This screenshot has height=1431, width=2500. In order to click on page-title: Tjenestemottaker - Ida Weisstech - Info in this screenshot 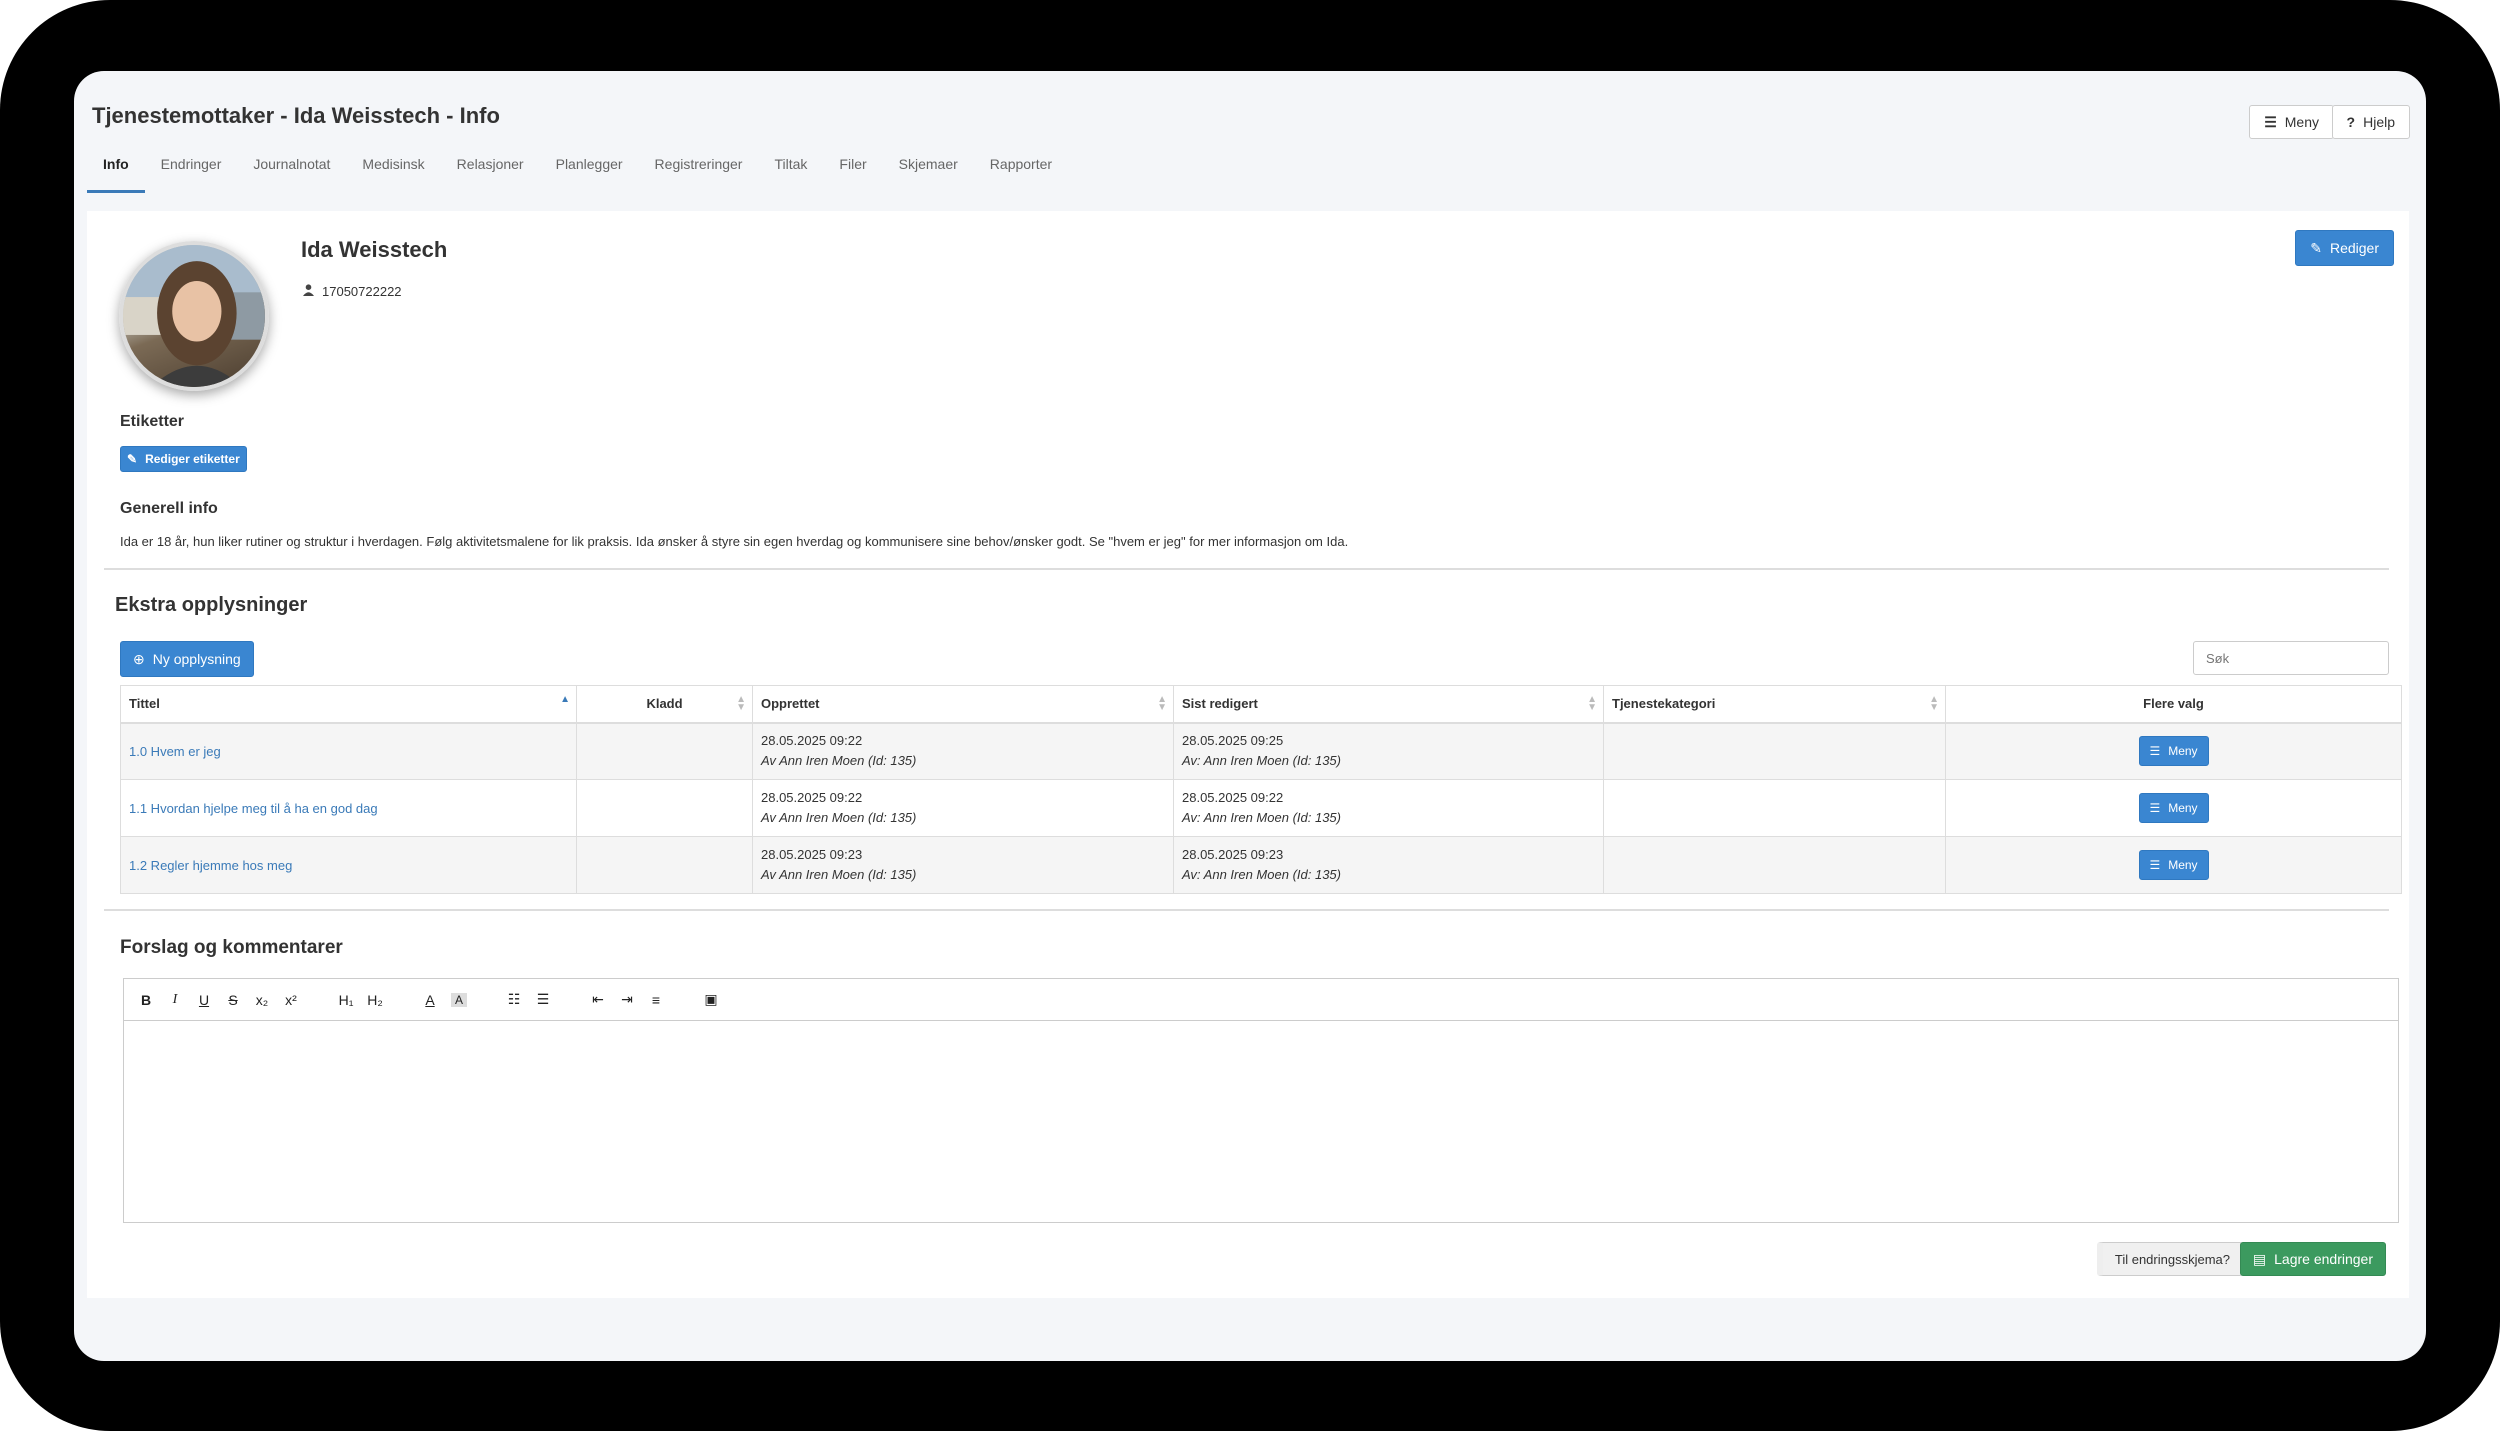, I will do `click(296, 115)`.